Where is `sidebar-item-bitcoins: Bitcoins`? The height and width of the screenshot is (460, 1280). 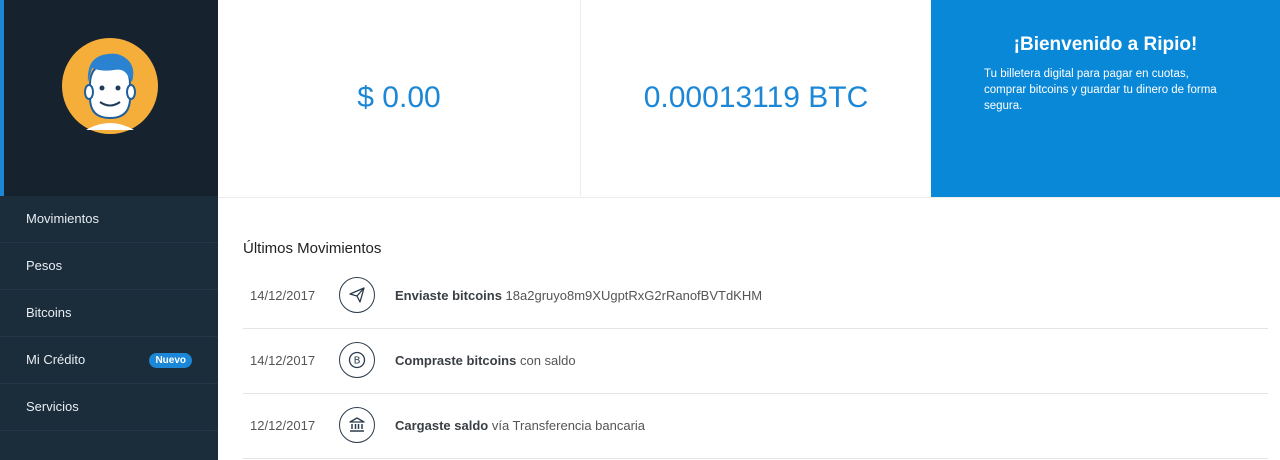 sidebar-item-bitcoins: Bitcoins is located at coordinates (109, 313).